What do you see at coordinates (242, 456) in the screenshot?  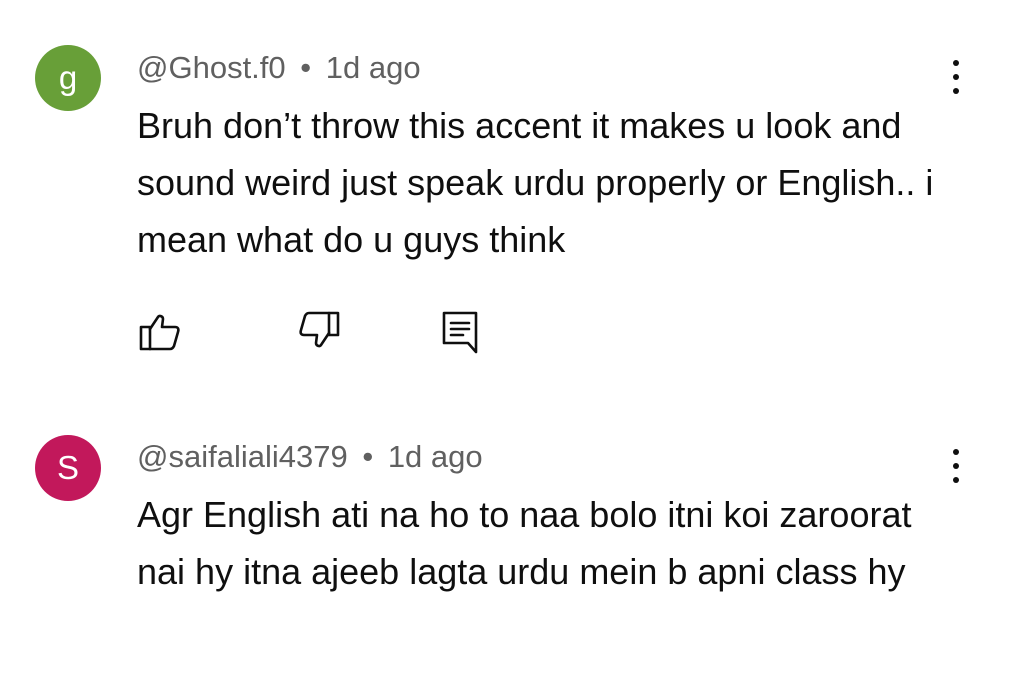 I see `comment-author: @saifaliali4379` at bounding box center [242, 456].